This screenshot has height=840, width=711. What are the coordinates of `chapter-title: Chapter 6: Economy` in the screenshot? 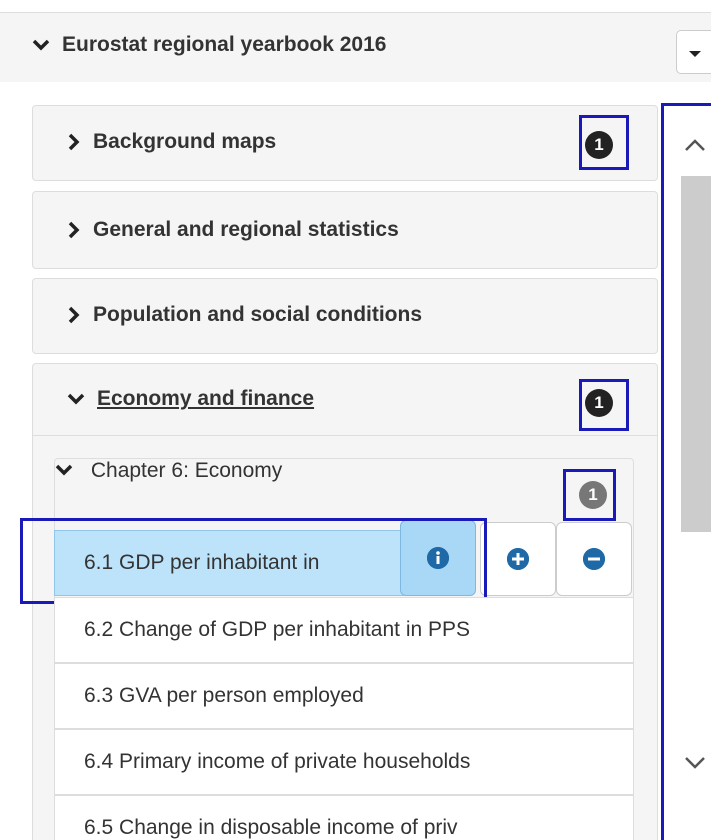 It's located at (186, 470).